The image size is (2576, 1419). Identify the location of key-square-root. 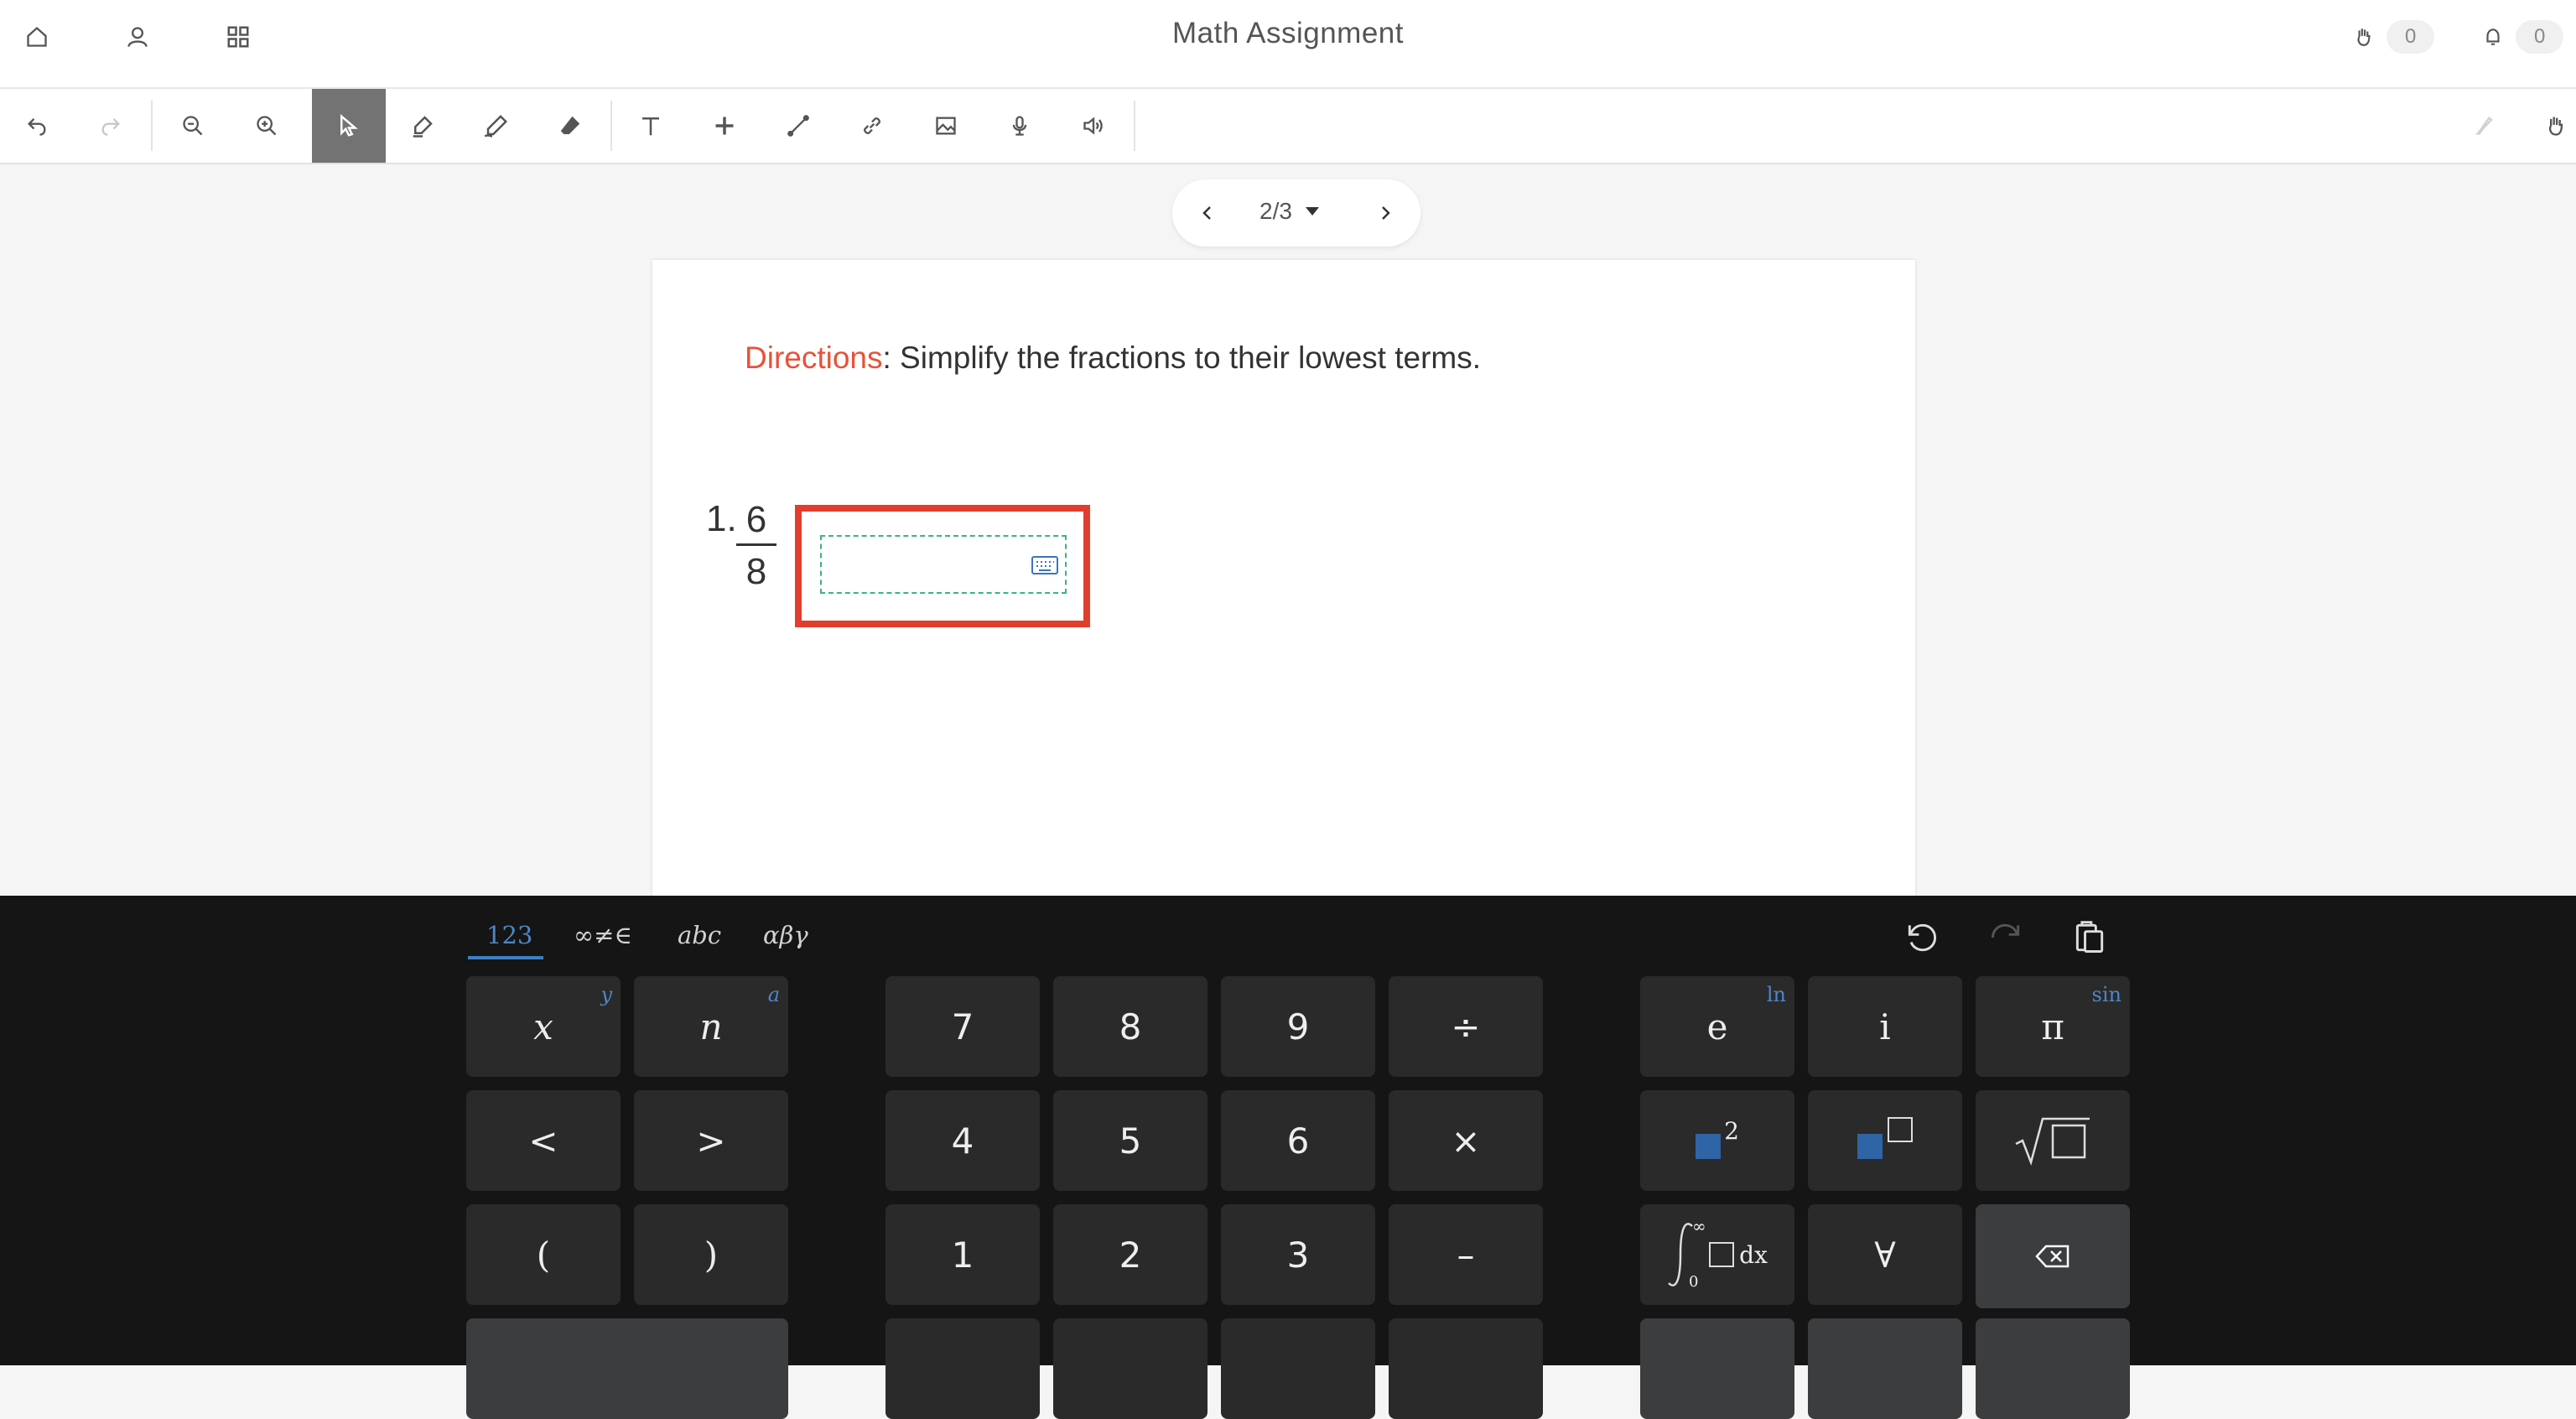
(2053, 1140).